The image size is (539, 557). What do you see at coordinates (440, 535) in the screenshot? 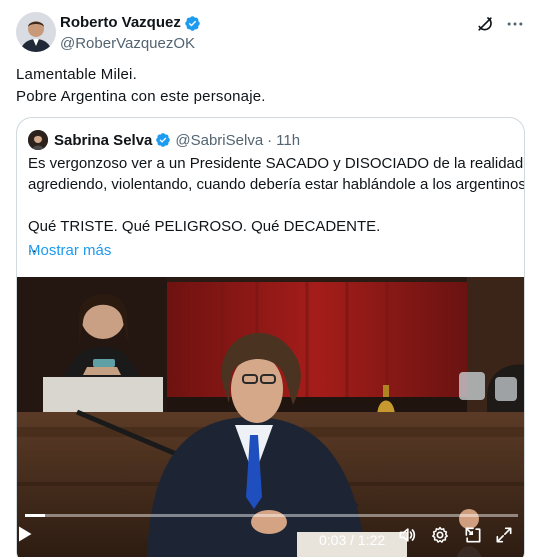
I see `settings-icon` at bounding box center [440, 535].